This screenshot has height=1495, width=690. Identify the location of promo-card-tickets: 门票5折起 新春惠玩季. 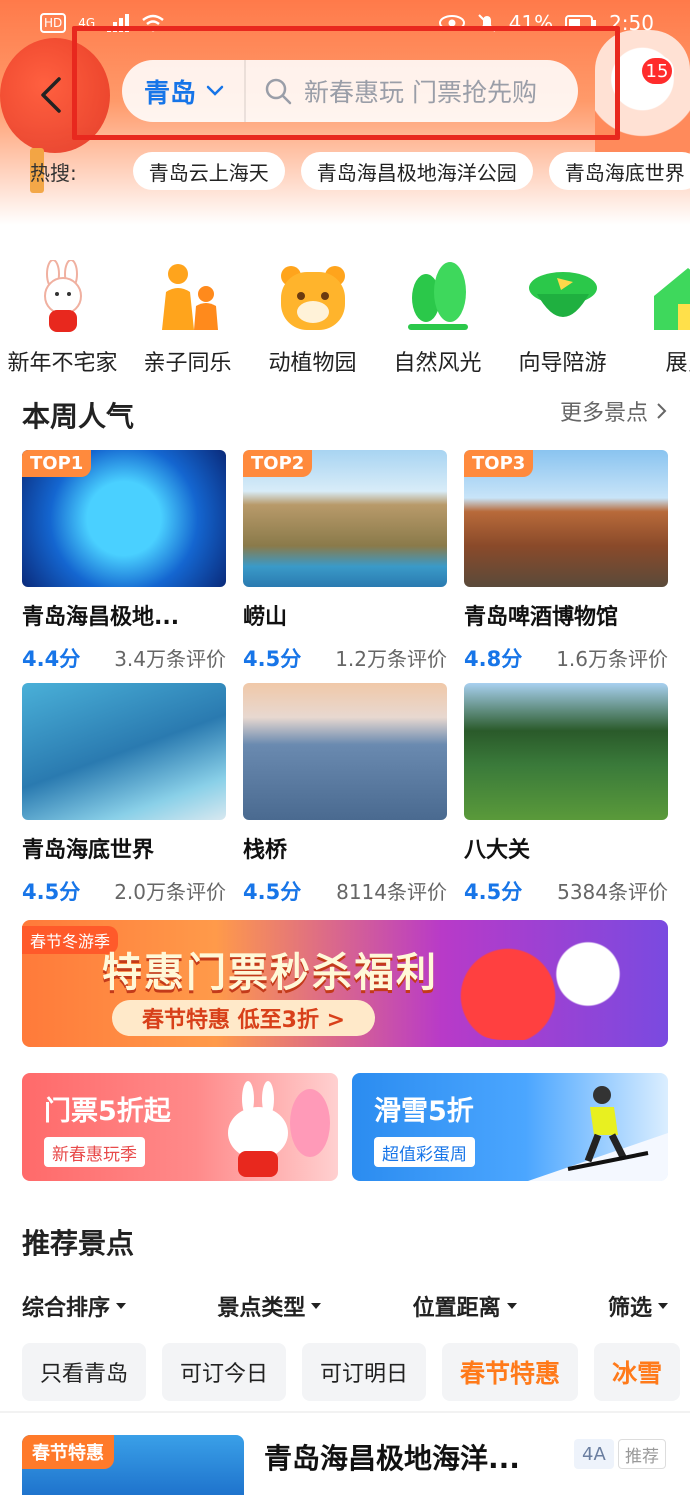
(180, 1127).